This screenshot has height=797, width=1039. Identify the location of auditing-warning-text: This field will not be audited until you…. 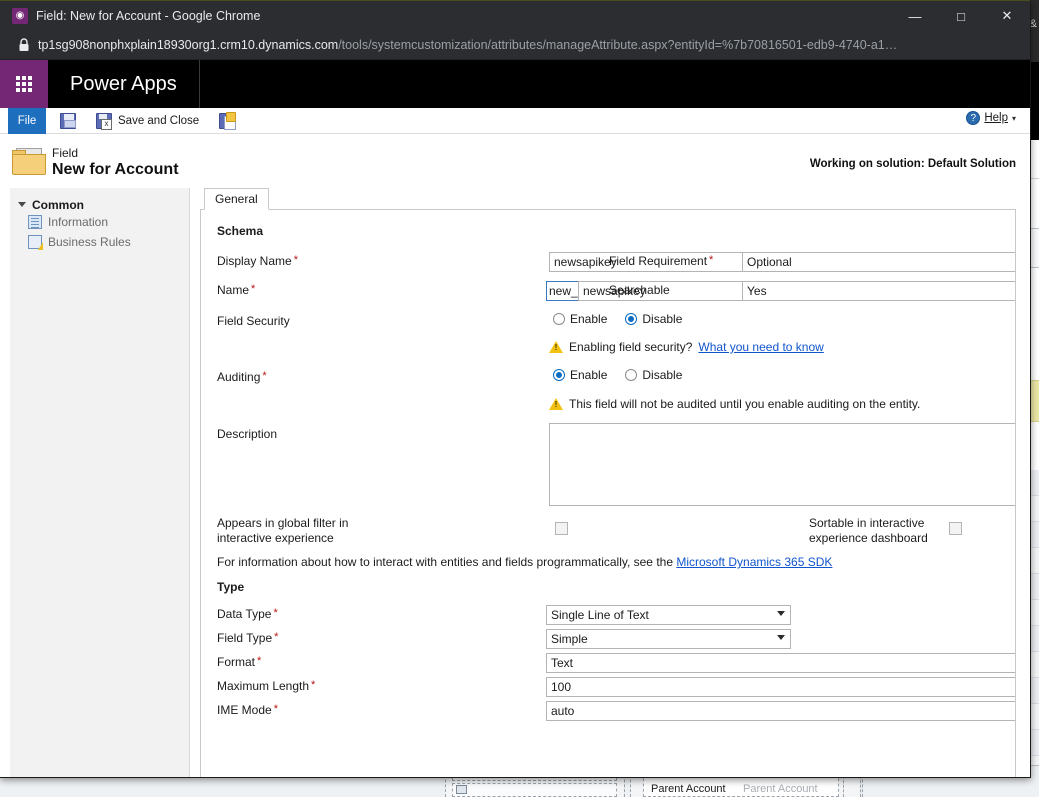
(745, 404).